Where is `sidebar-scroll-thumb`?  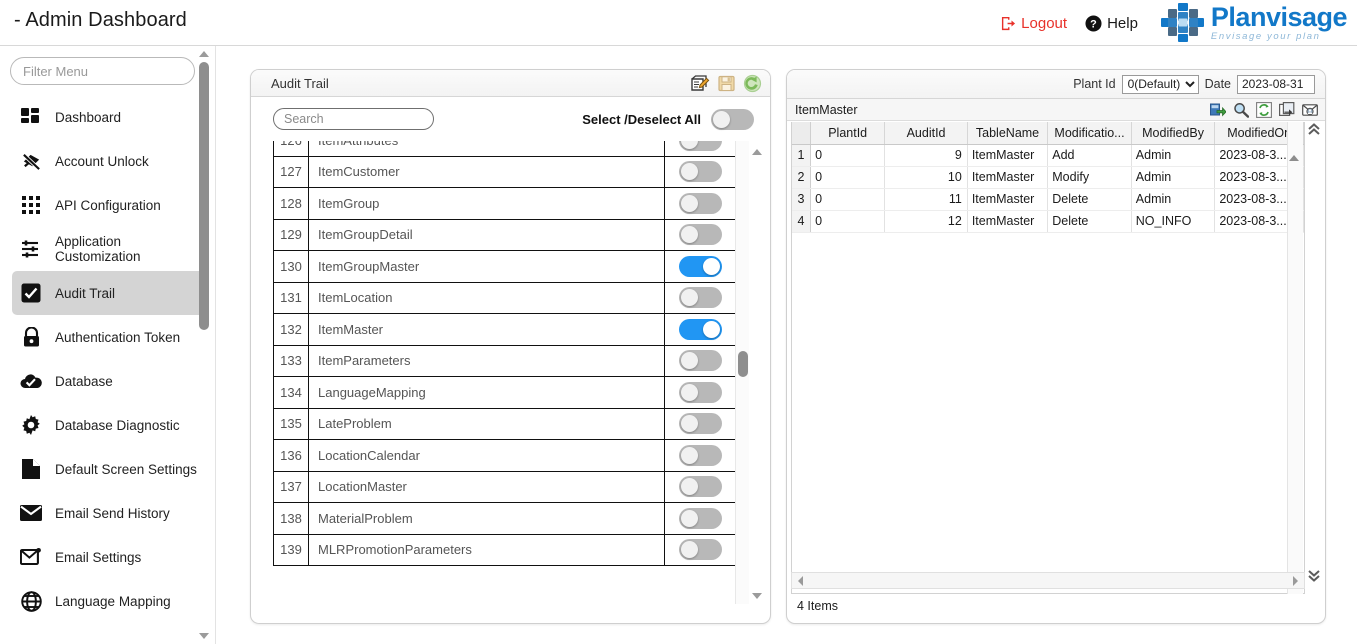 sidebar-scroll-thumb is located at coordinates (204, 196).